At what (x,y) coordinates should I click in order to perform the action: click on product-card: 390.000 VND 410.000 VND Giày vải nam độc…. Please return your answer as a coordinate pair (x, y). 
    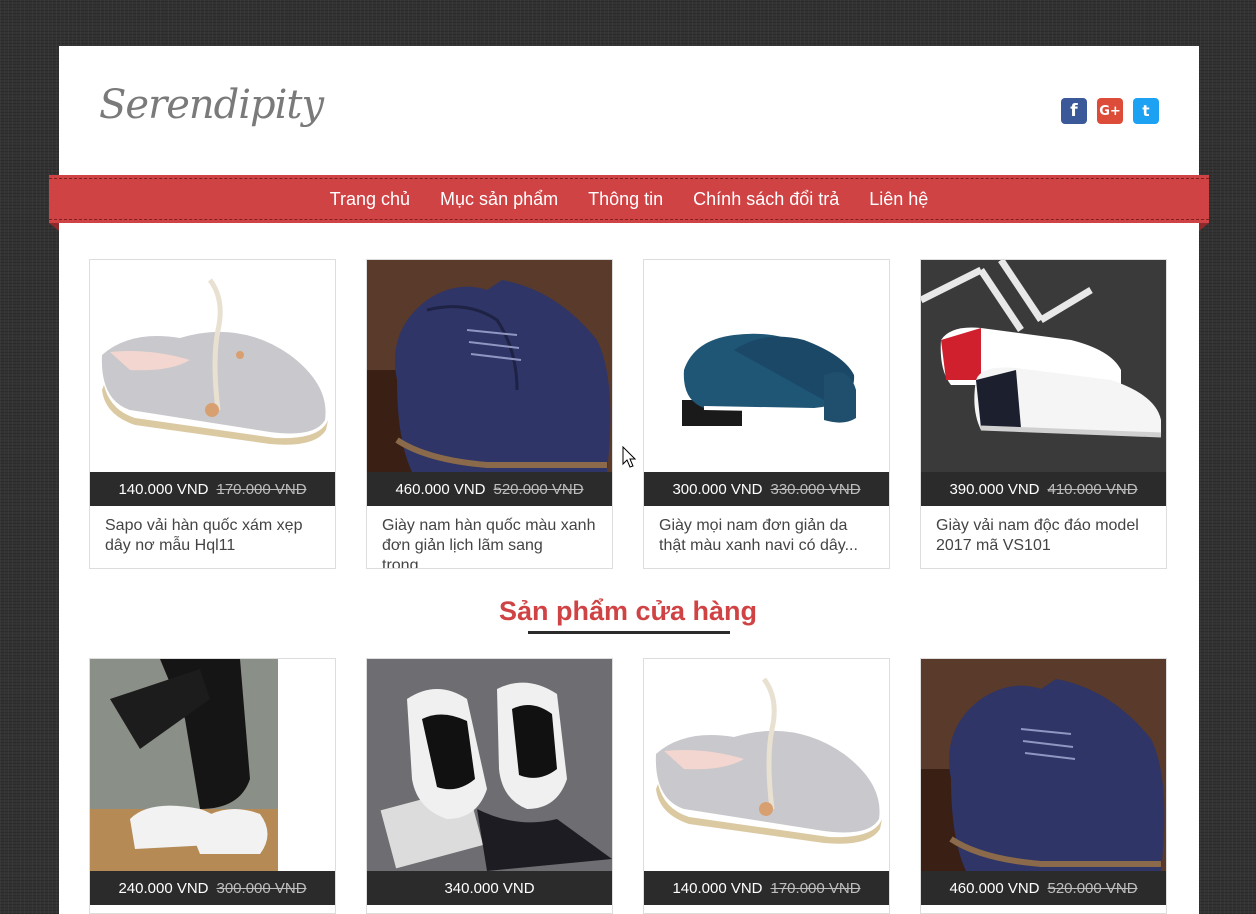
    Looking at the image, I should click on (1043, 414).